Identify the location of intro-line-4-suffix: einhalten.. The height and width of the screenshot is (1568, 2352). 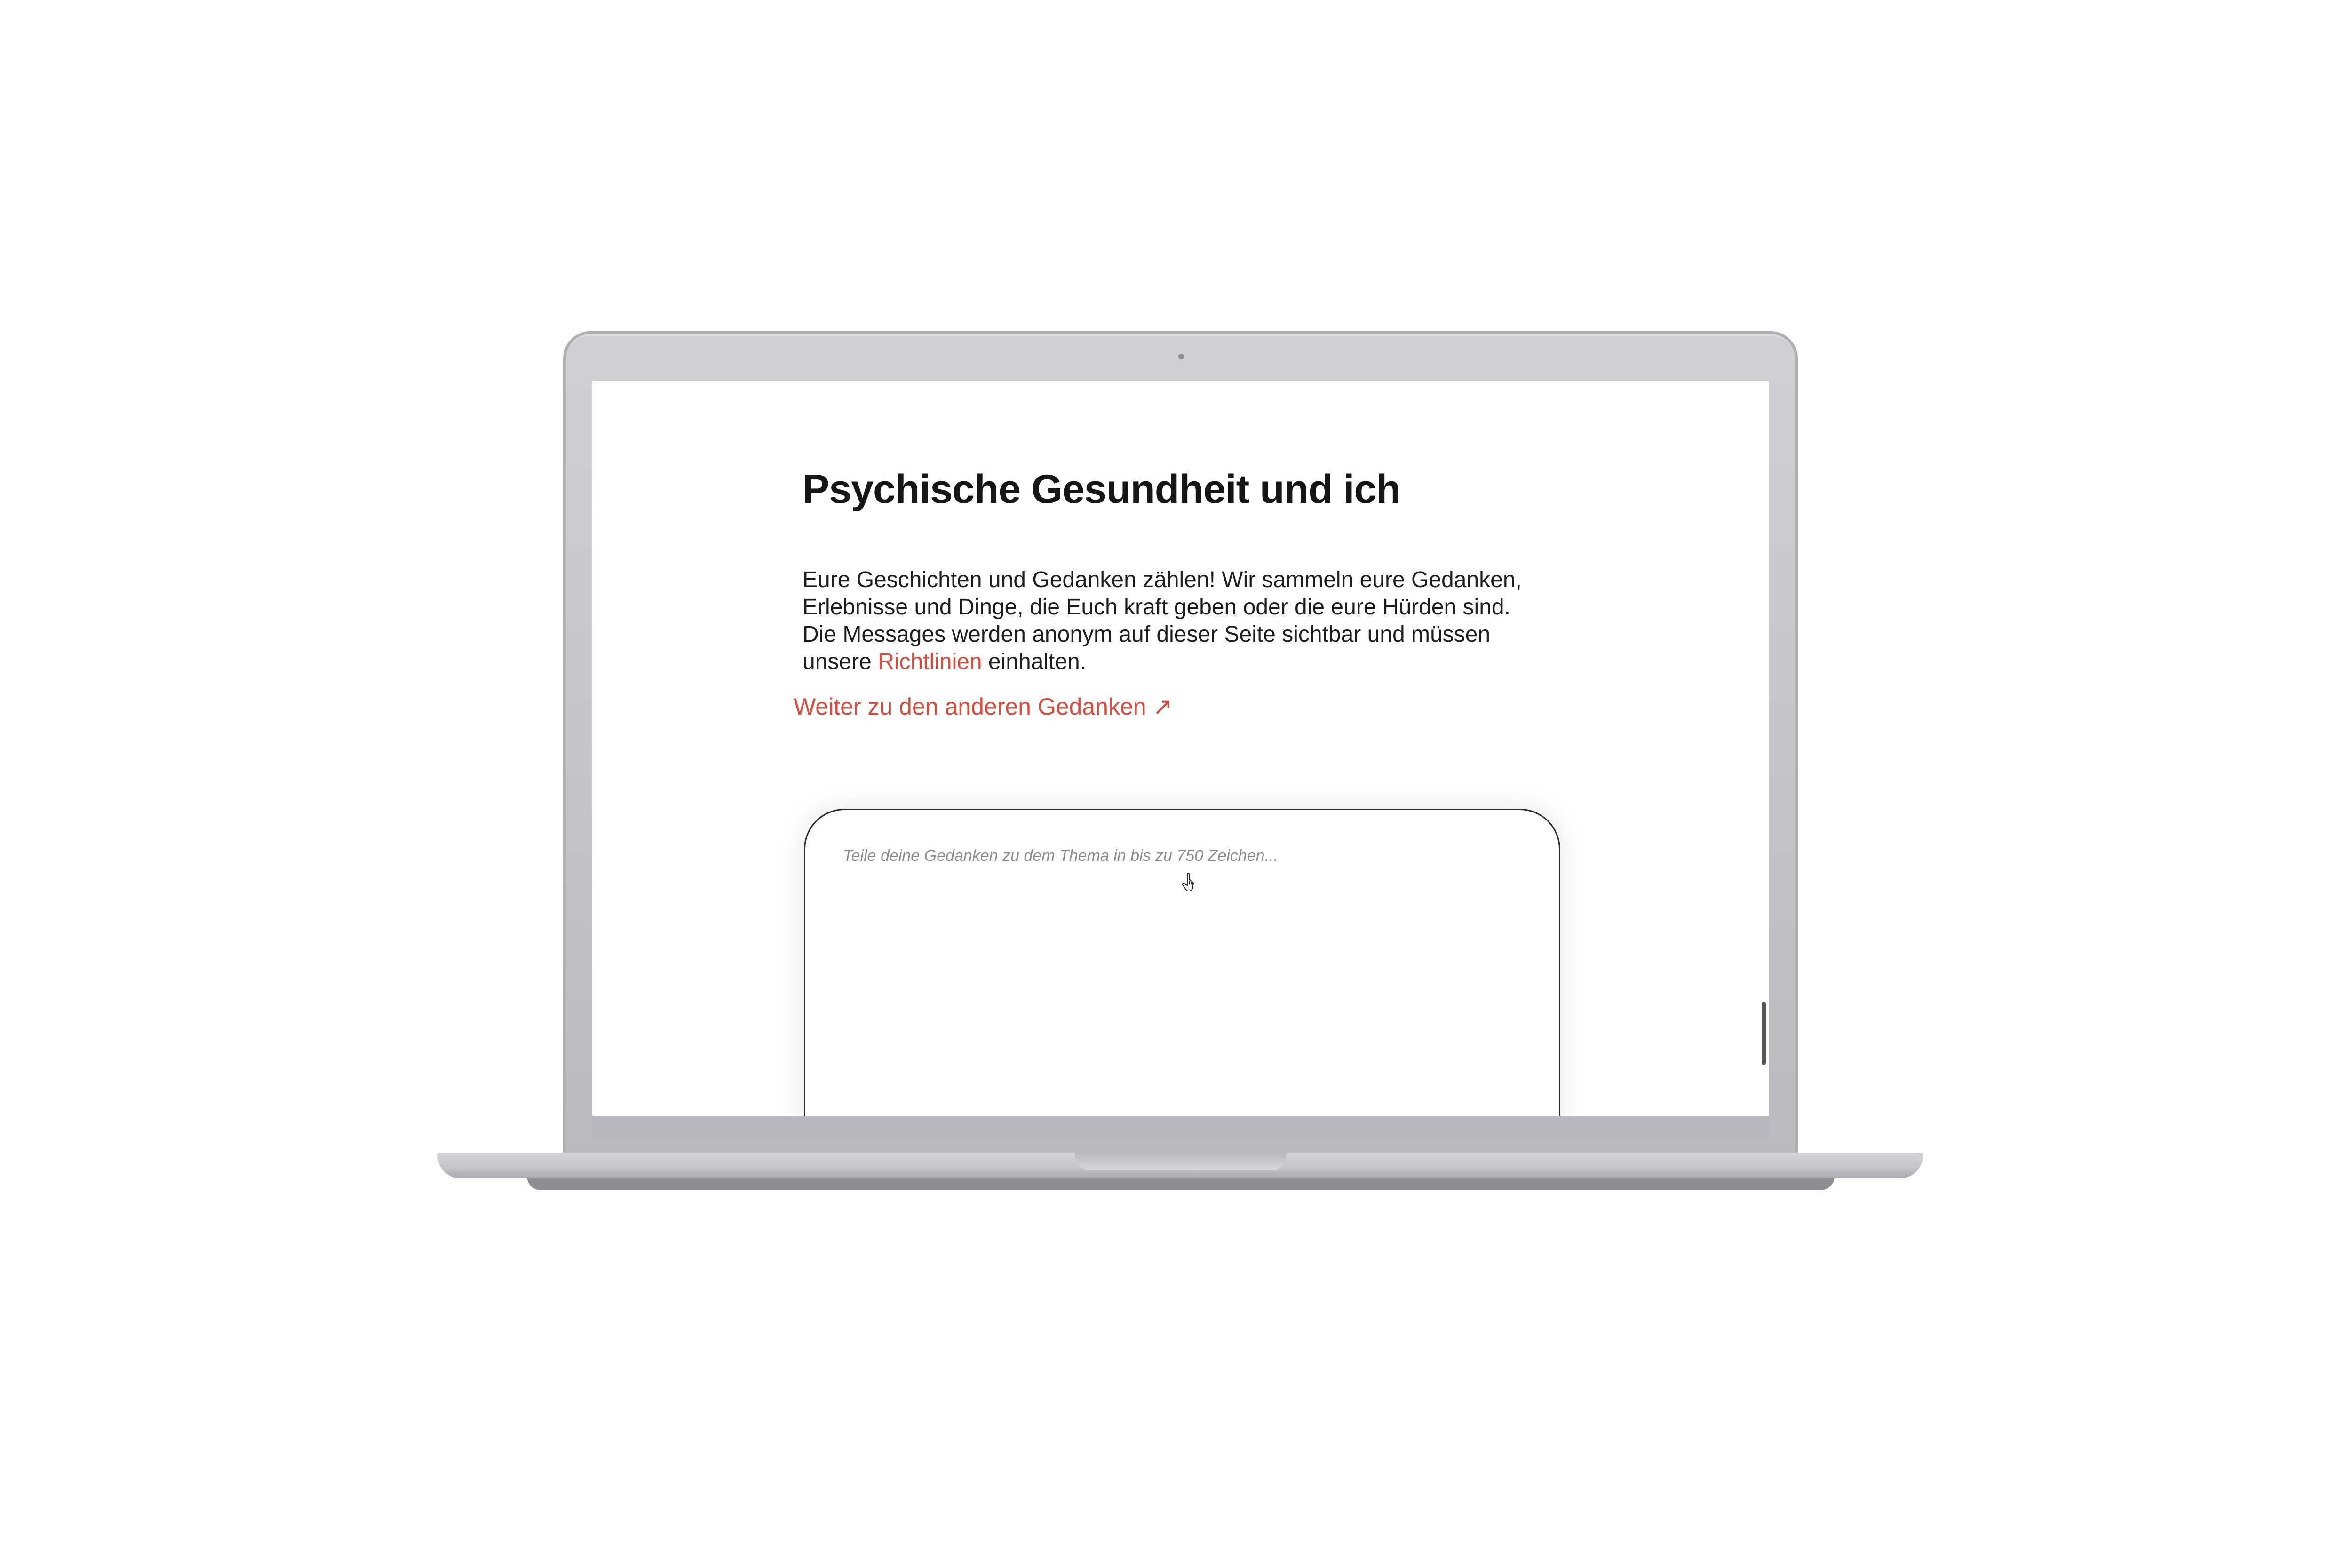
(1034, 661).